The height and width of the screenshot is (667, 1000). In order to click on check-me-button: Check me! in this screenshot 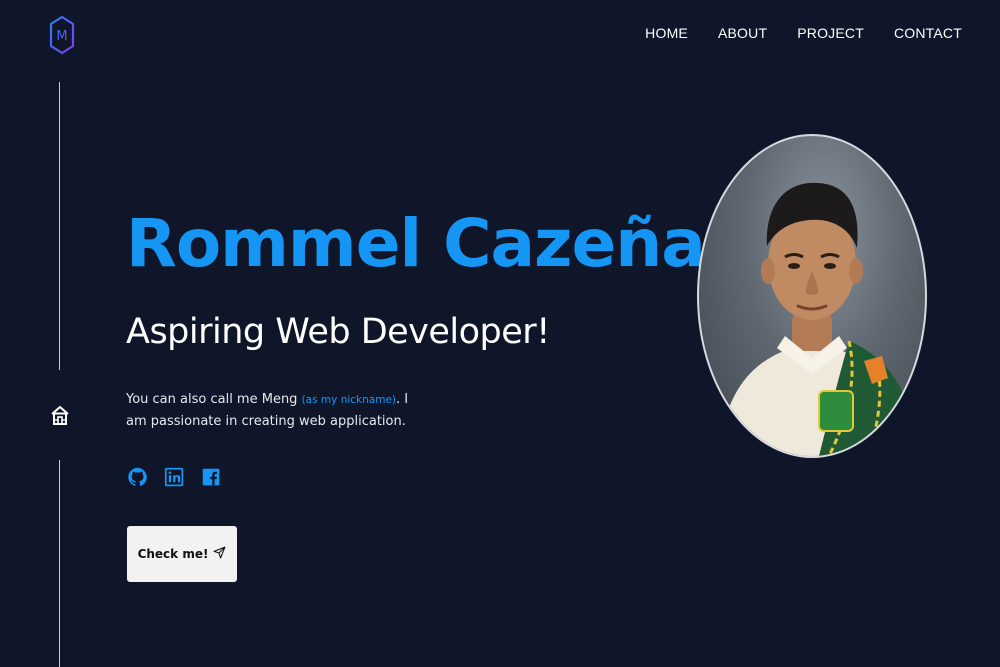, I will do `click(182, 554)`.